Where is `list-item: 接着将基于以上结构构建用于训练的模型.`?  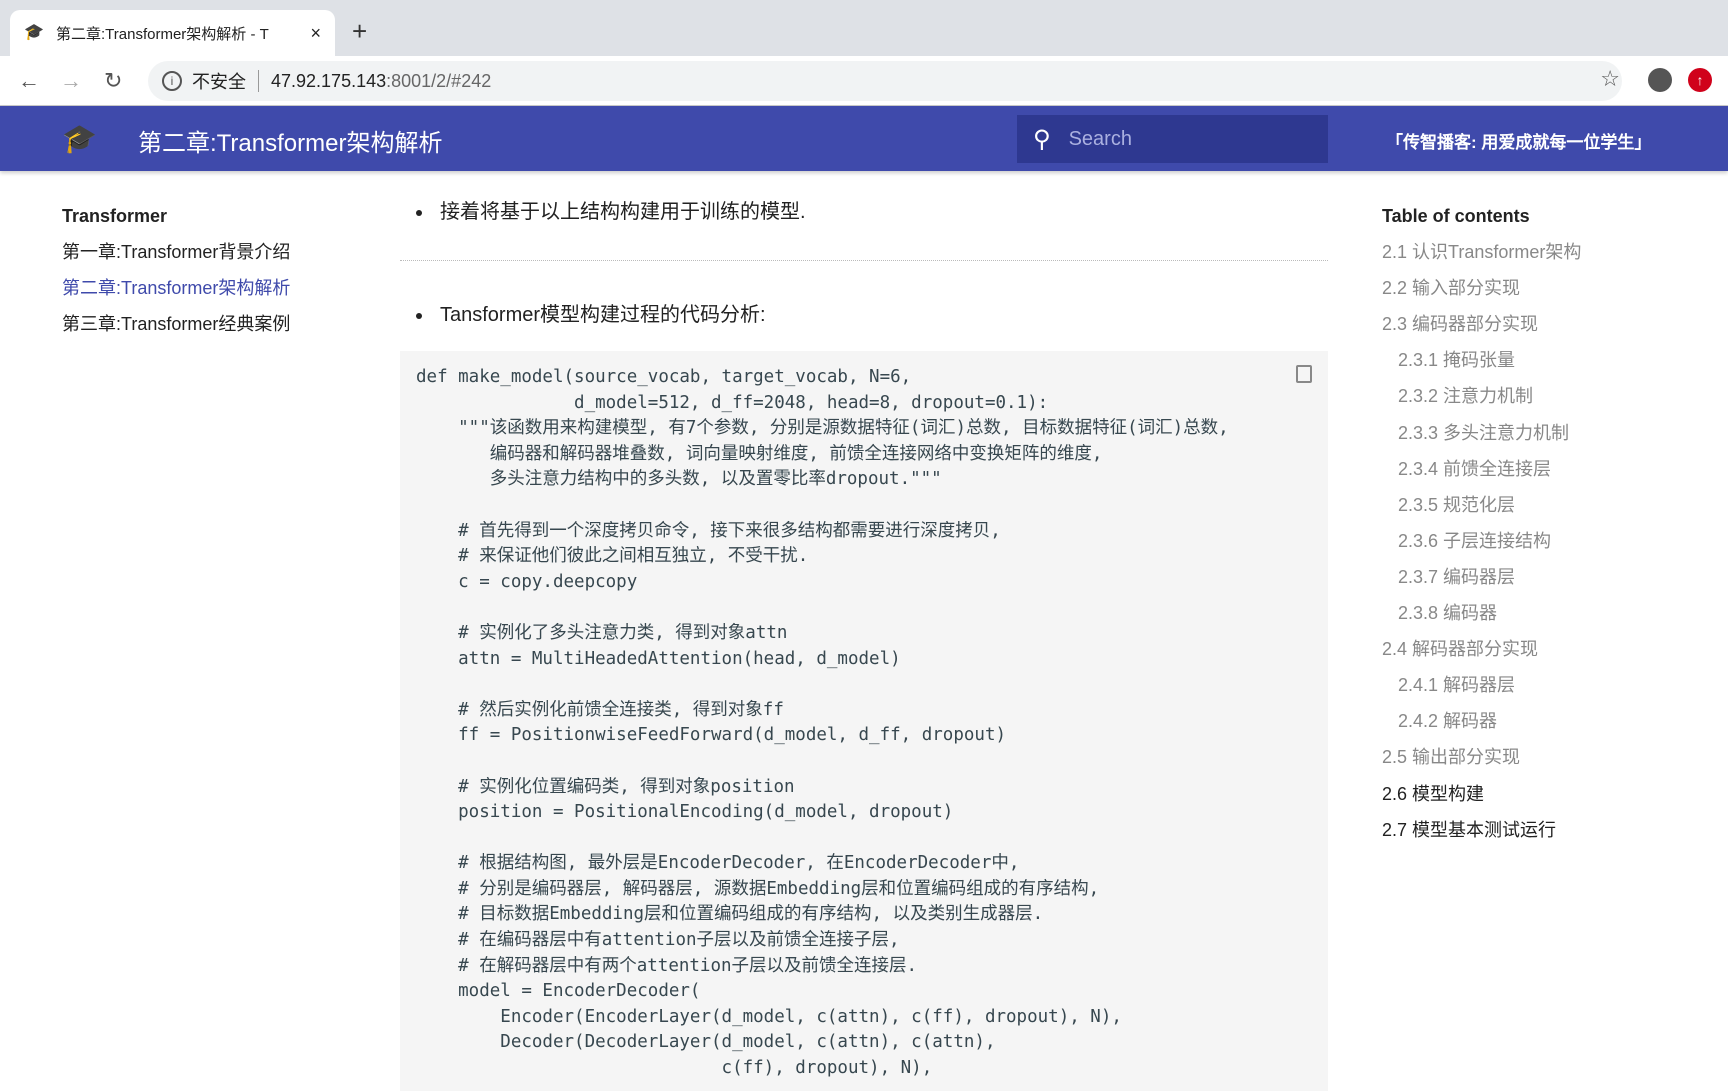
list-item: 接着将基于以上结构构建用于训练的模型. is located at coordinates (864, 212).